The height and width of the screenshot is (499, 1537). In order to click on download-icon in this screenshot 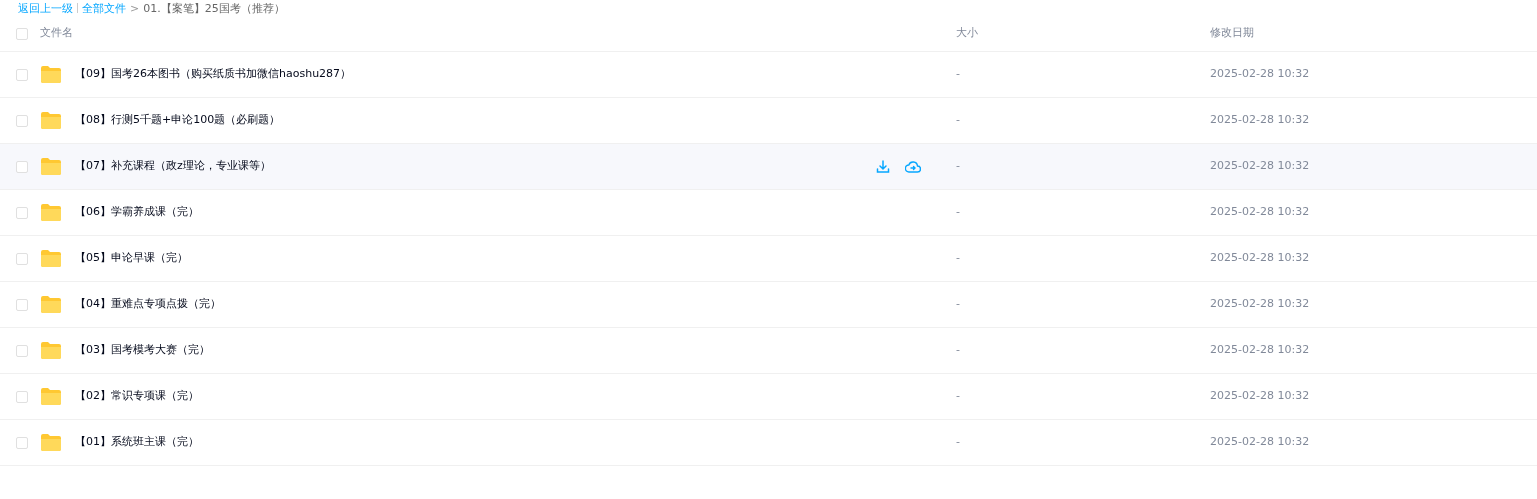, I will do `click(883, 166)`.